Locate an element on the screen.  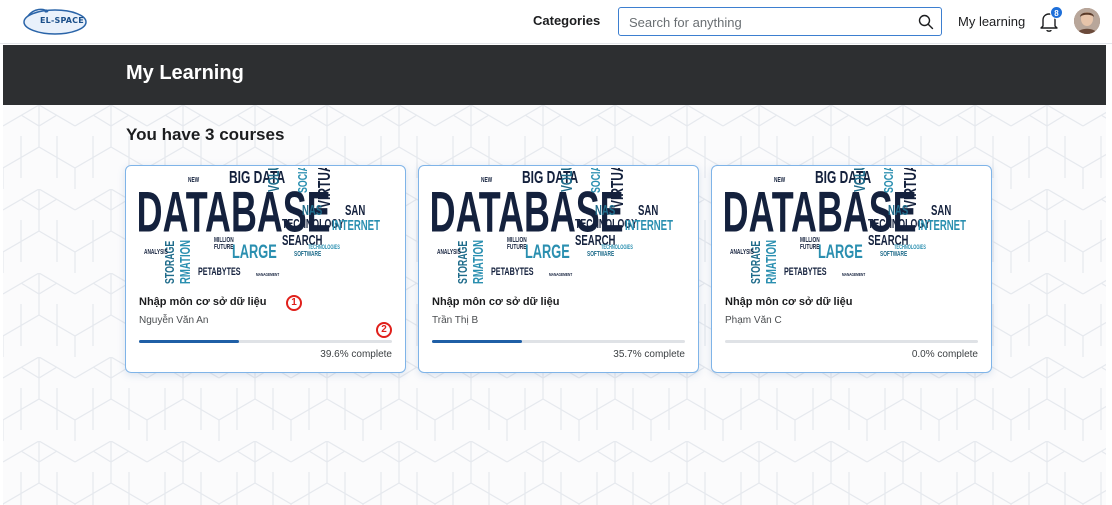
course-instructor: Nguyễn Văn An is located at coordinates (174, 320).